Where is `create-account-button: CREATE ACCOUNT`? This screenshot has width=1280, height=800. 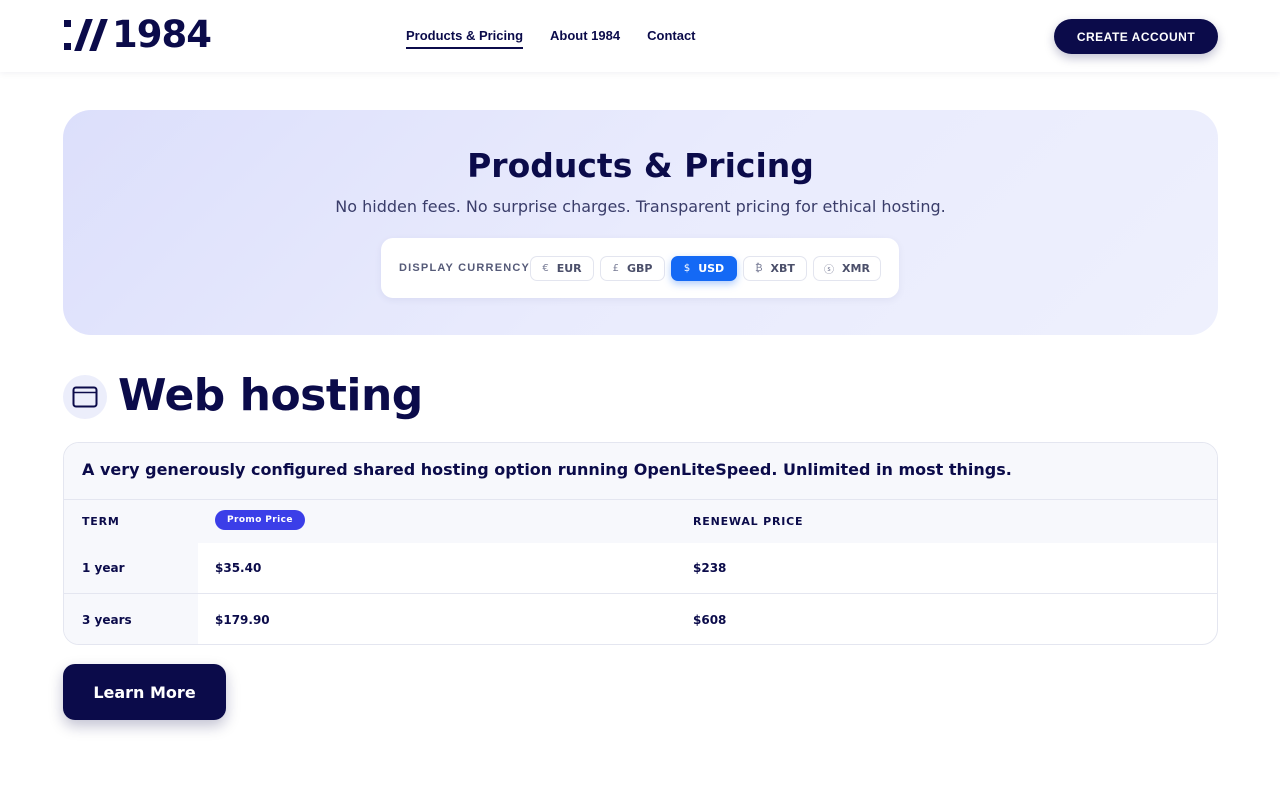
create-account-button: CREATE ACCOUNT is located at coordinates (1136, 36).